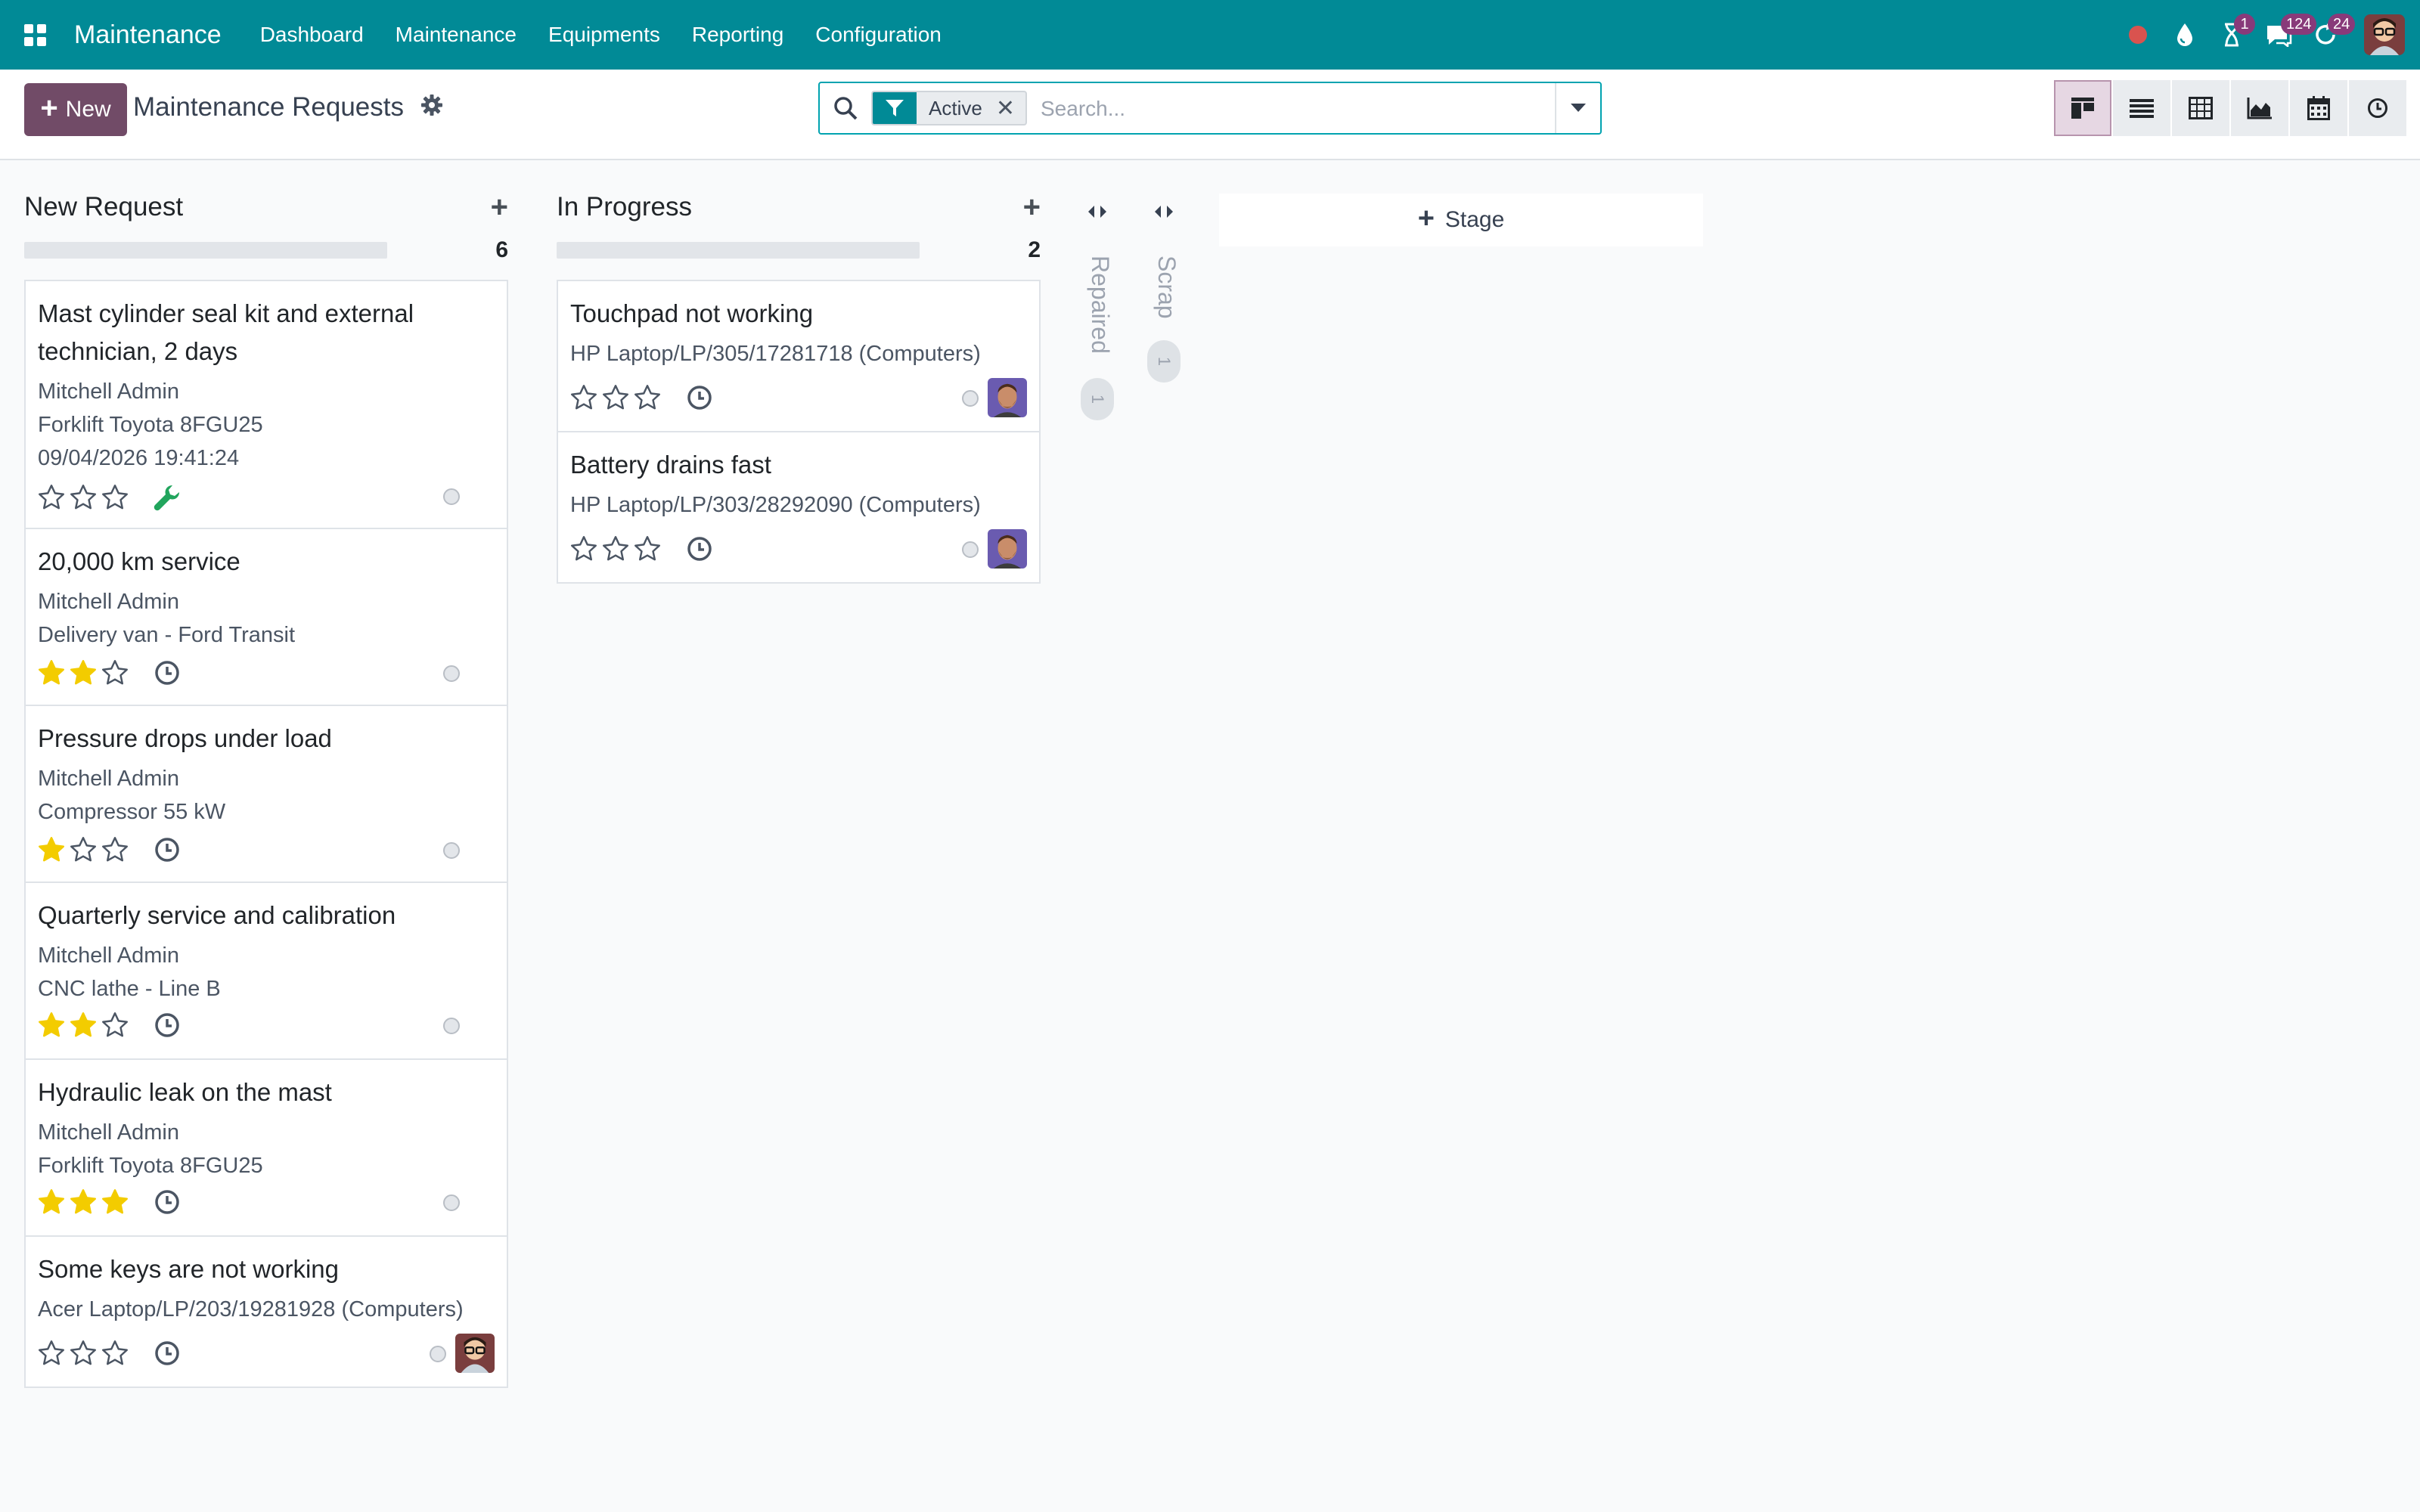  What do you see at coordinates (2377, 108) in the screenshot?
I see `activity-view-button` at bounding box center [2377, 108].